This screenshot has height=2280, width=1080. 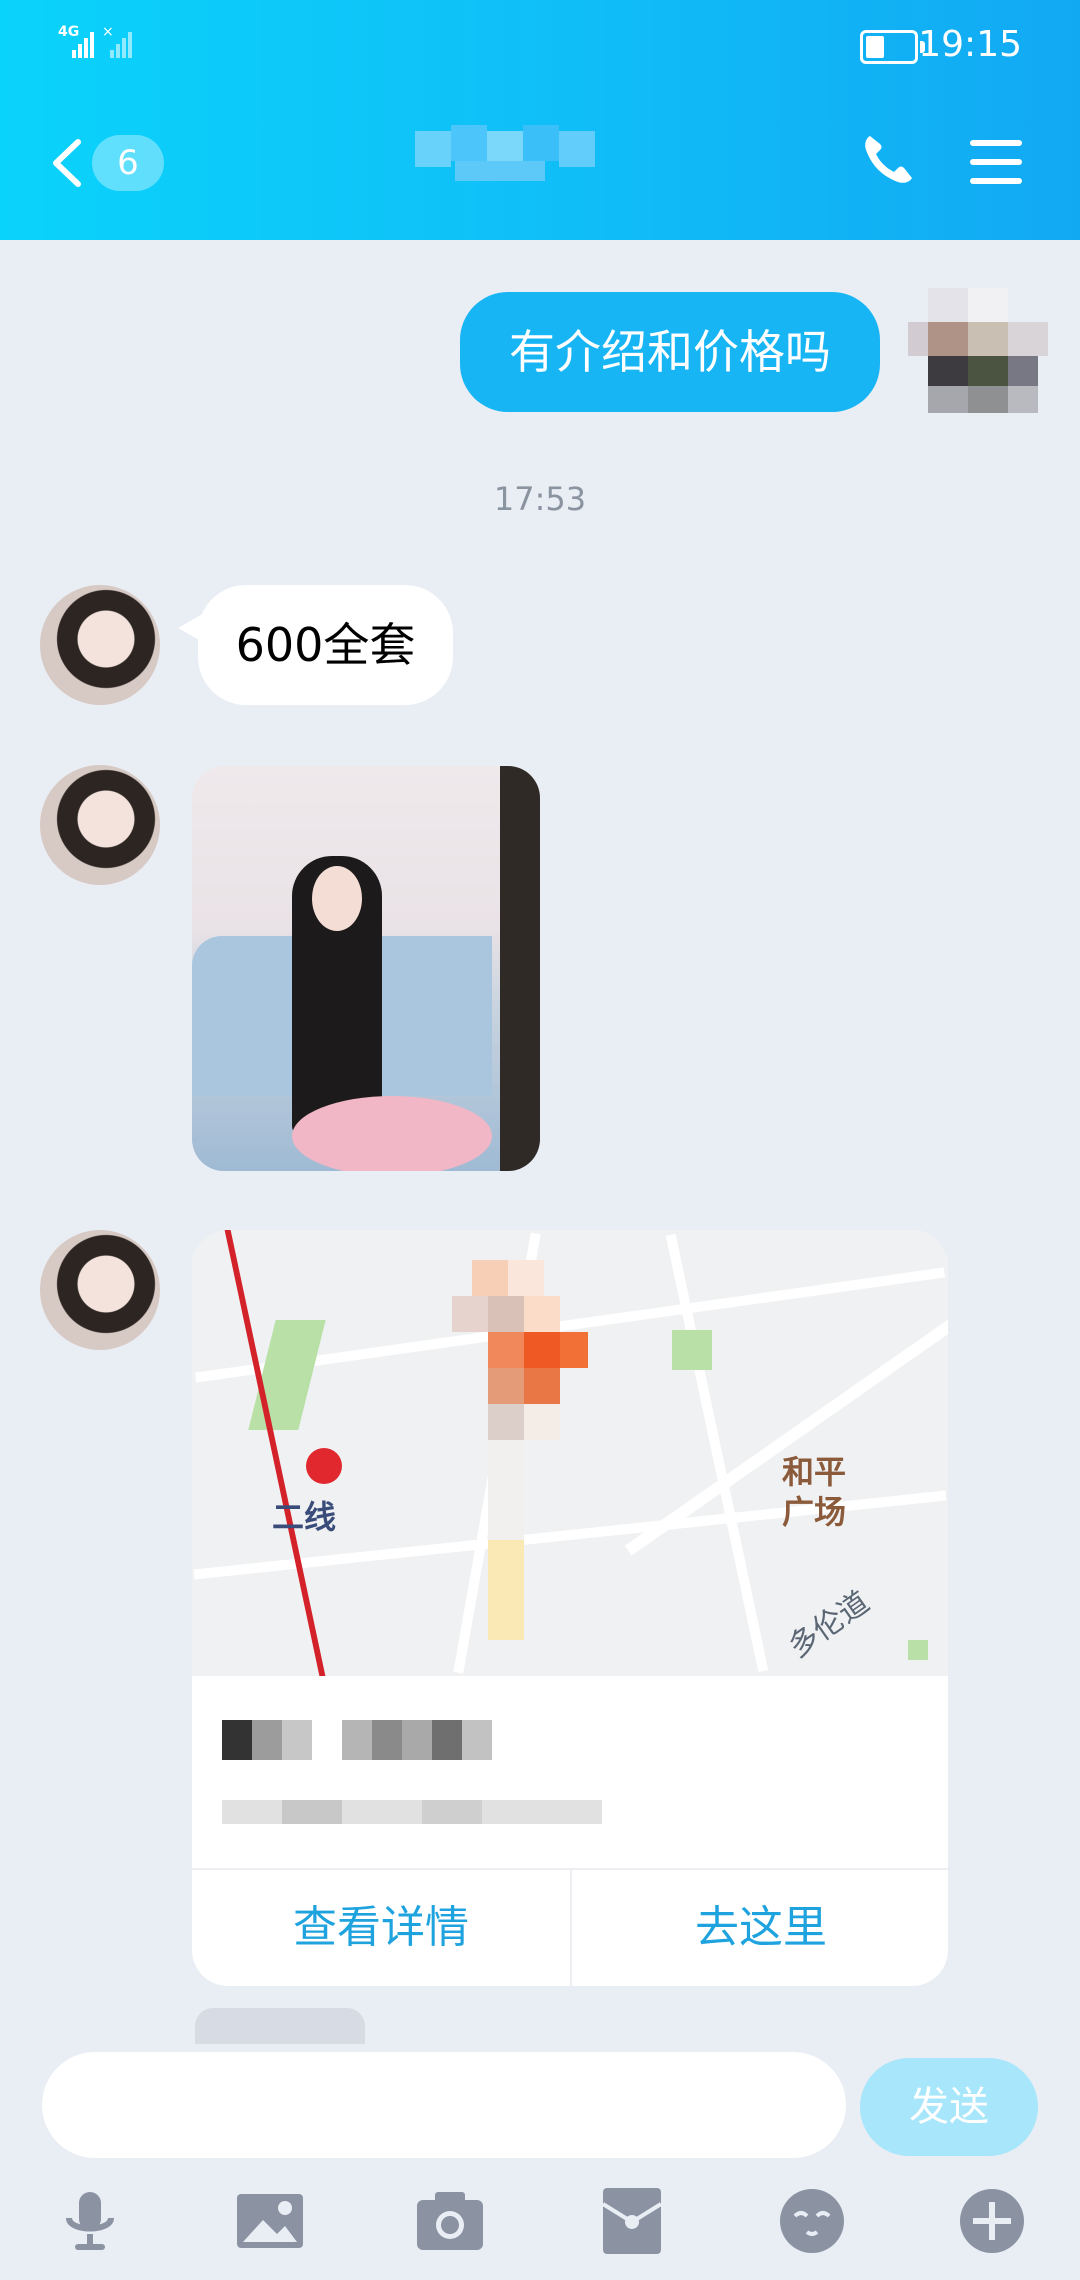 I want to click on my-avatar-obscured, so click(x=978, y=350).